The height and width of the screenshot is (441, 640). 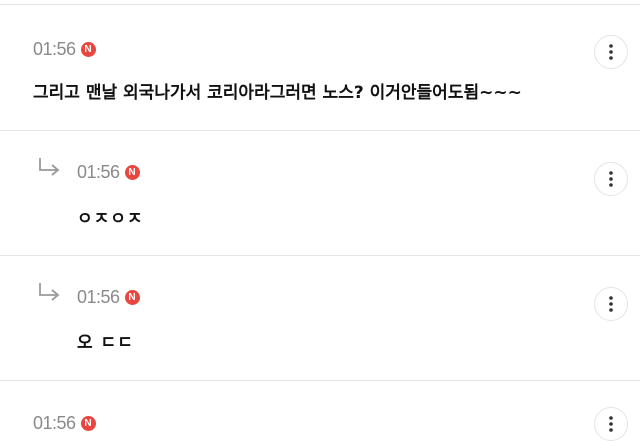 I want to click on comment-text: 그리고 맨날 외국나가서 코리아라그러면 노스? 이거안들어도됨~~~, so click(x=277, y=93).